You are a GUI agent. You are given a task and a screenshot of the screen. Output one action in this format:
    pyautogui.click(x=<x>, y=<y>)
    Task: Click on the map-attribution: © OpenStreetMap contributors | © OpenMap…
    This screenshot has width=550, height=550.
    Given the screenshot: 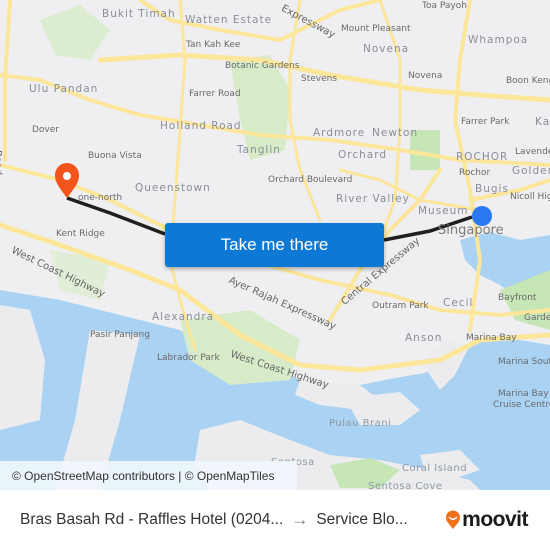 What is the action you would take?
    pyautogui.click(x=148, y=475)
    